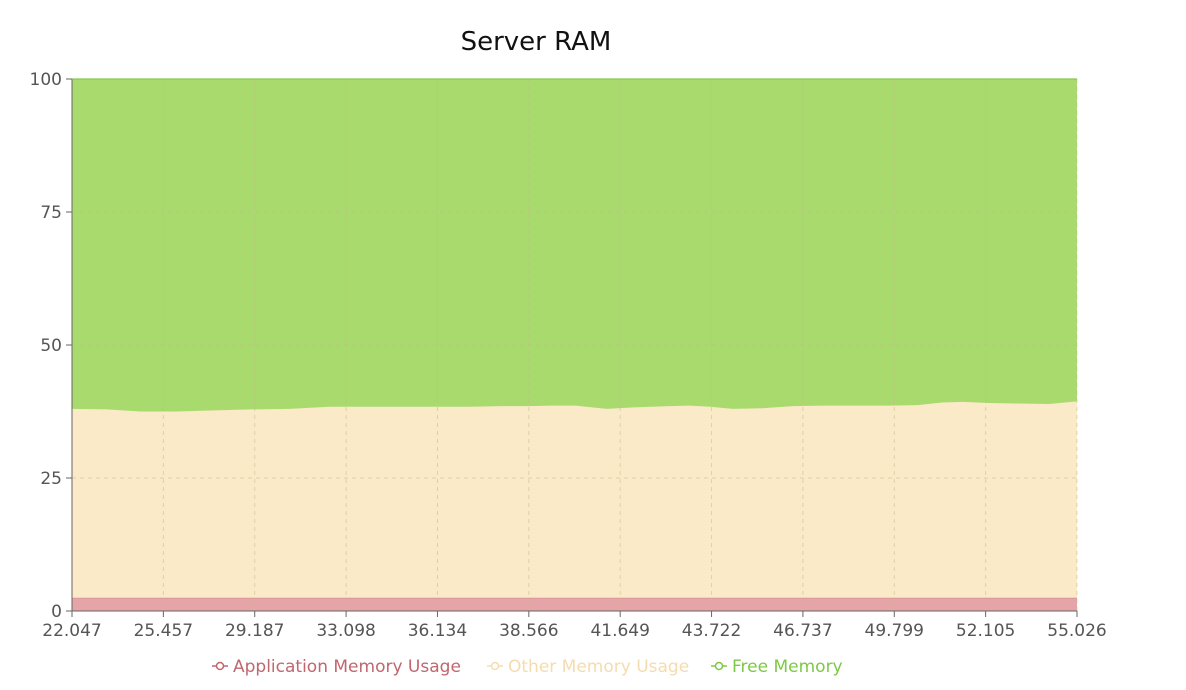  I want to click on x-tick-label: 43.722, so click(711, 631).